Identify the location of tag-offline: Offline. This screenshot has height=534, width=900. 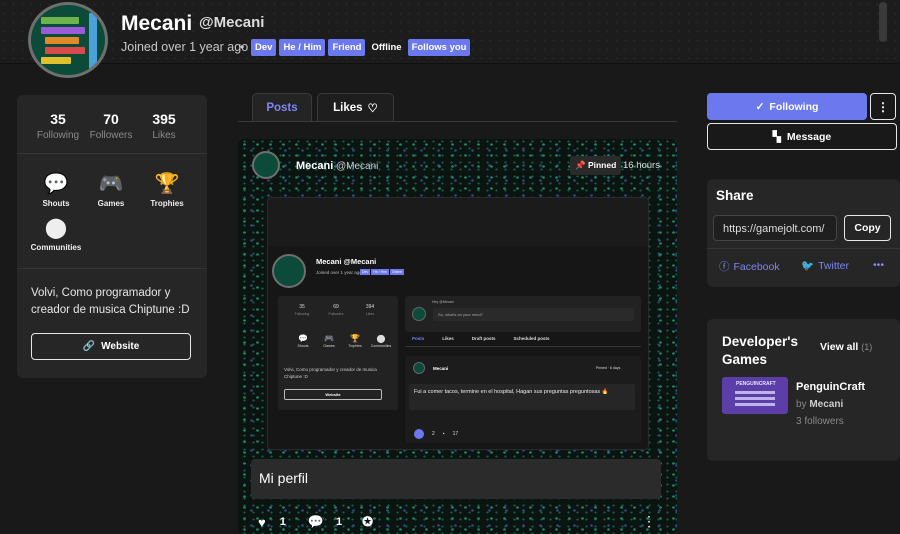
(386, 47).